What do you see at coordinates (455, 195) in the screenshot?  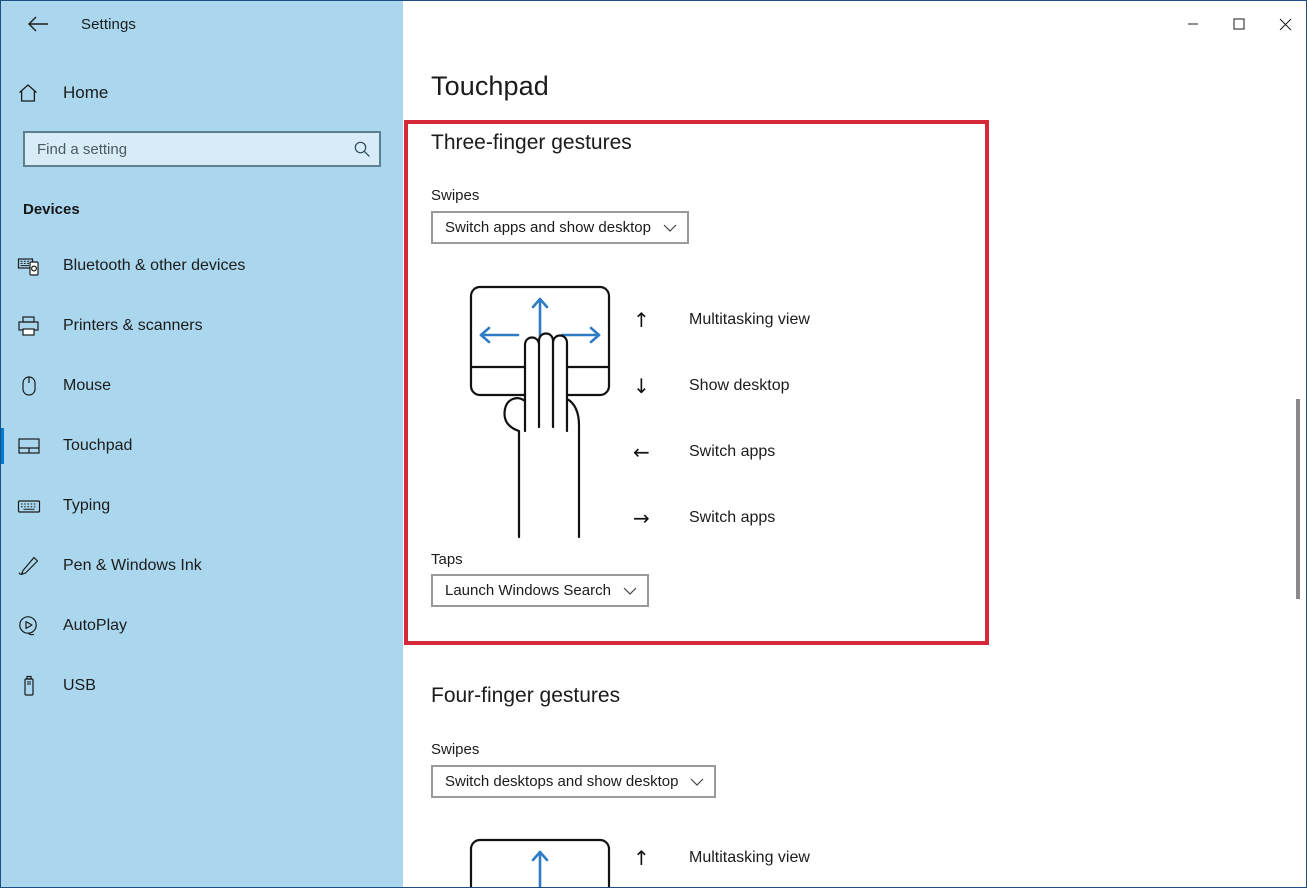 I see `three-finger-swipes-label: Swipes` at bounding box center [455, 195].